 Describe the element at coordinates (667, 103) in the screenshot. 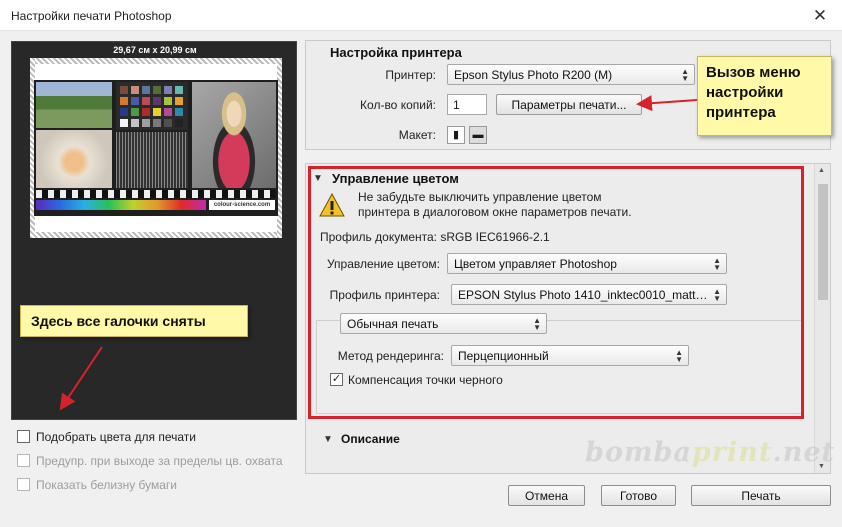

I see `arrow-to-settings` at that location.